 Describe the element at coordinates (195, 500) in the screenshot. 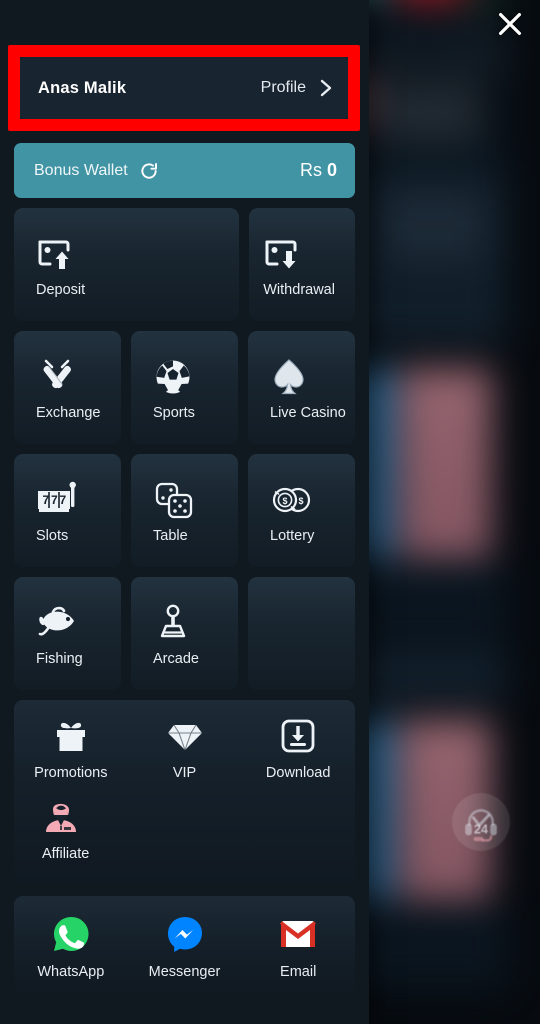

I see `dice-icon` at that location.